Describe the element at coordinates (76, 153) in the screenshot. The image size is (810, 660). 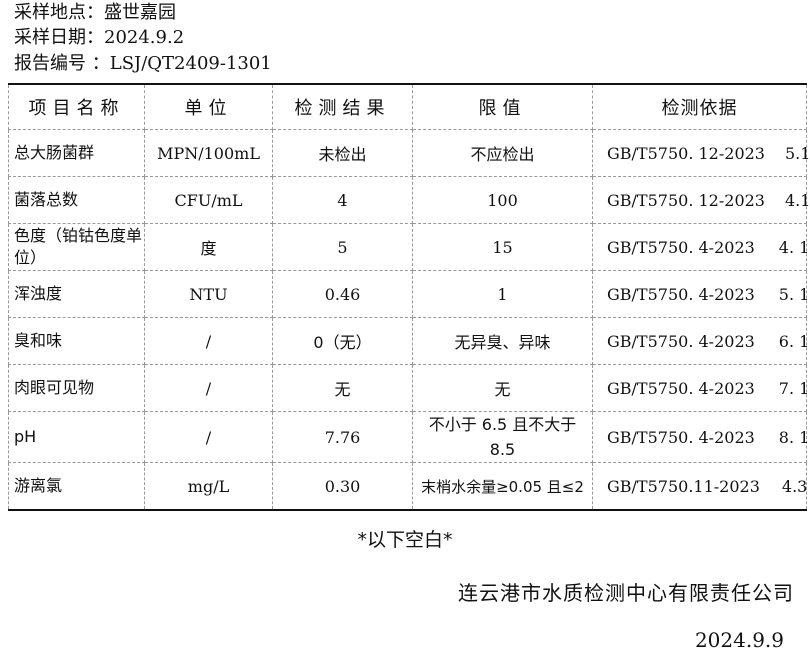
I see `item-name: 总大肠菌群` at that location.